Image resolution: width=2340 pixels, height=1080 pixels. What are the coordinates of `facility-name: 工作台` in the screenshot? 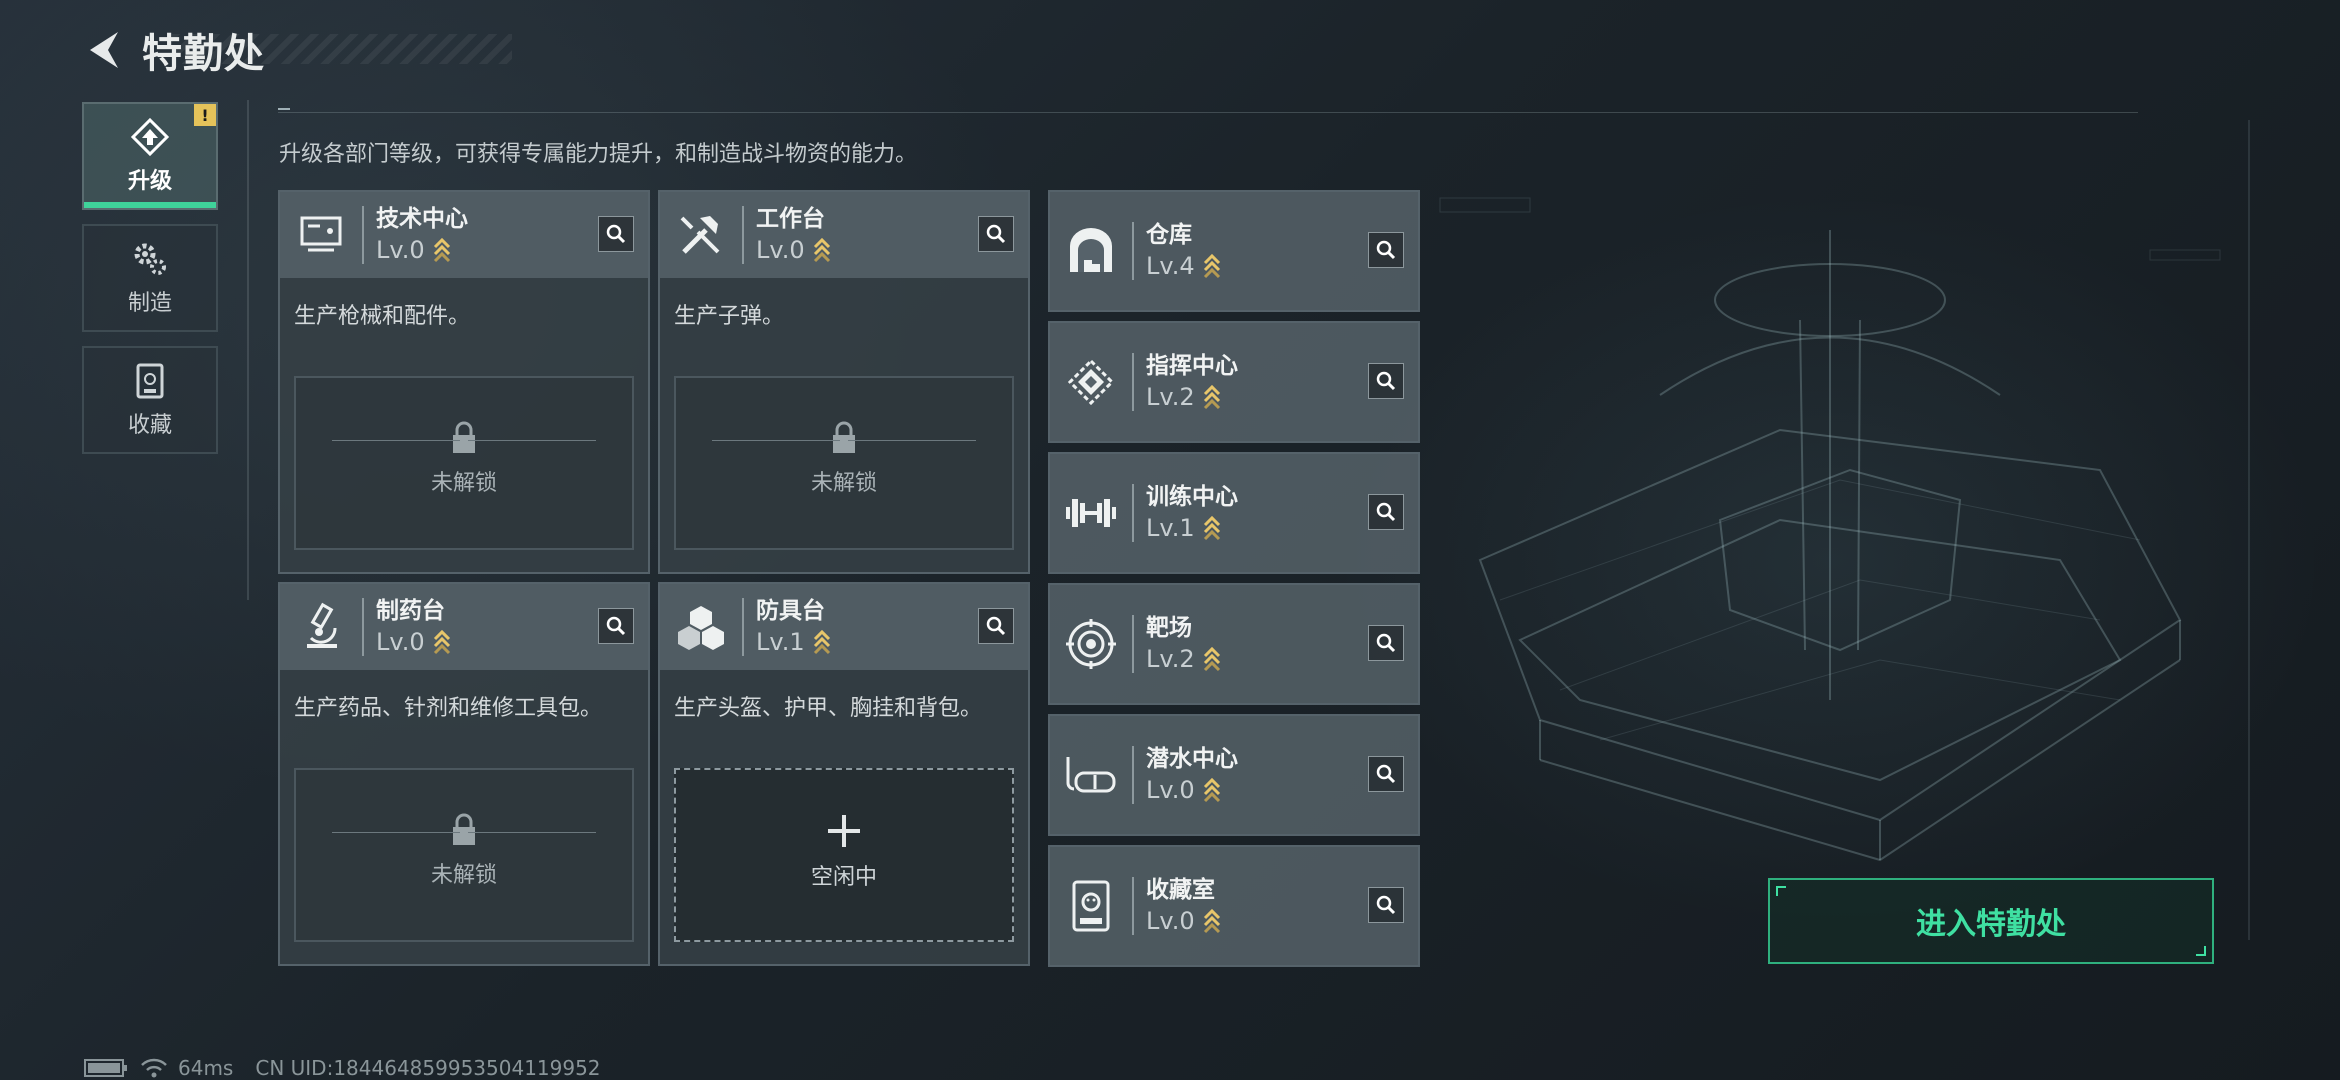 It's located at (790, 219).